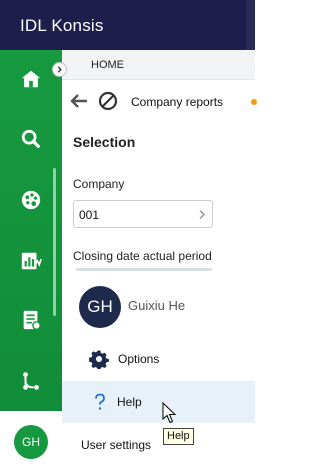 This screenshot has height=471, width=320. I want to click on selection-title: Selection, so click(104, 142).